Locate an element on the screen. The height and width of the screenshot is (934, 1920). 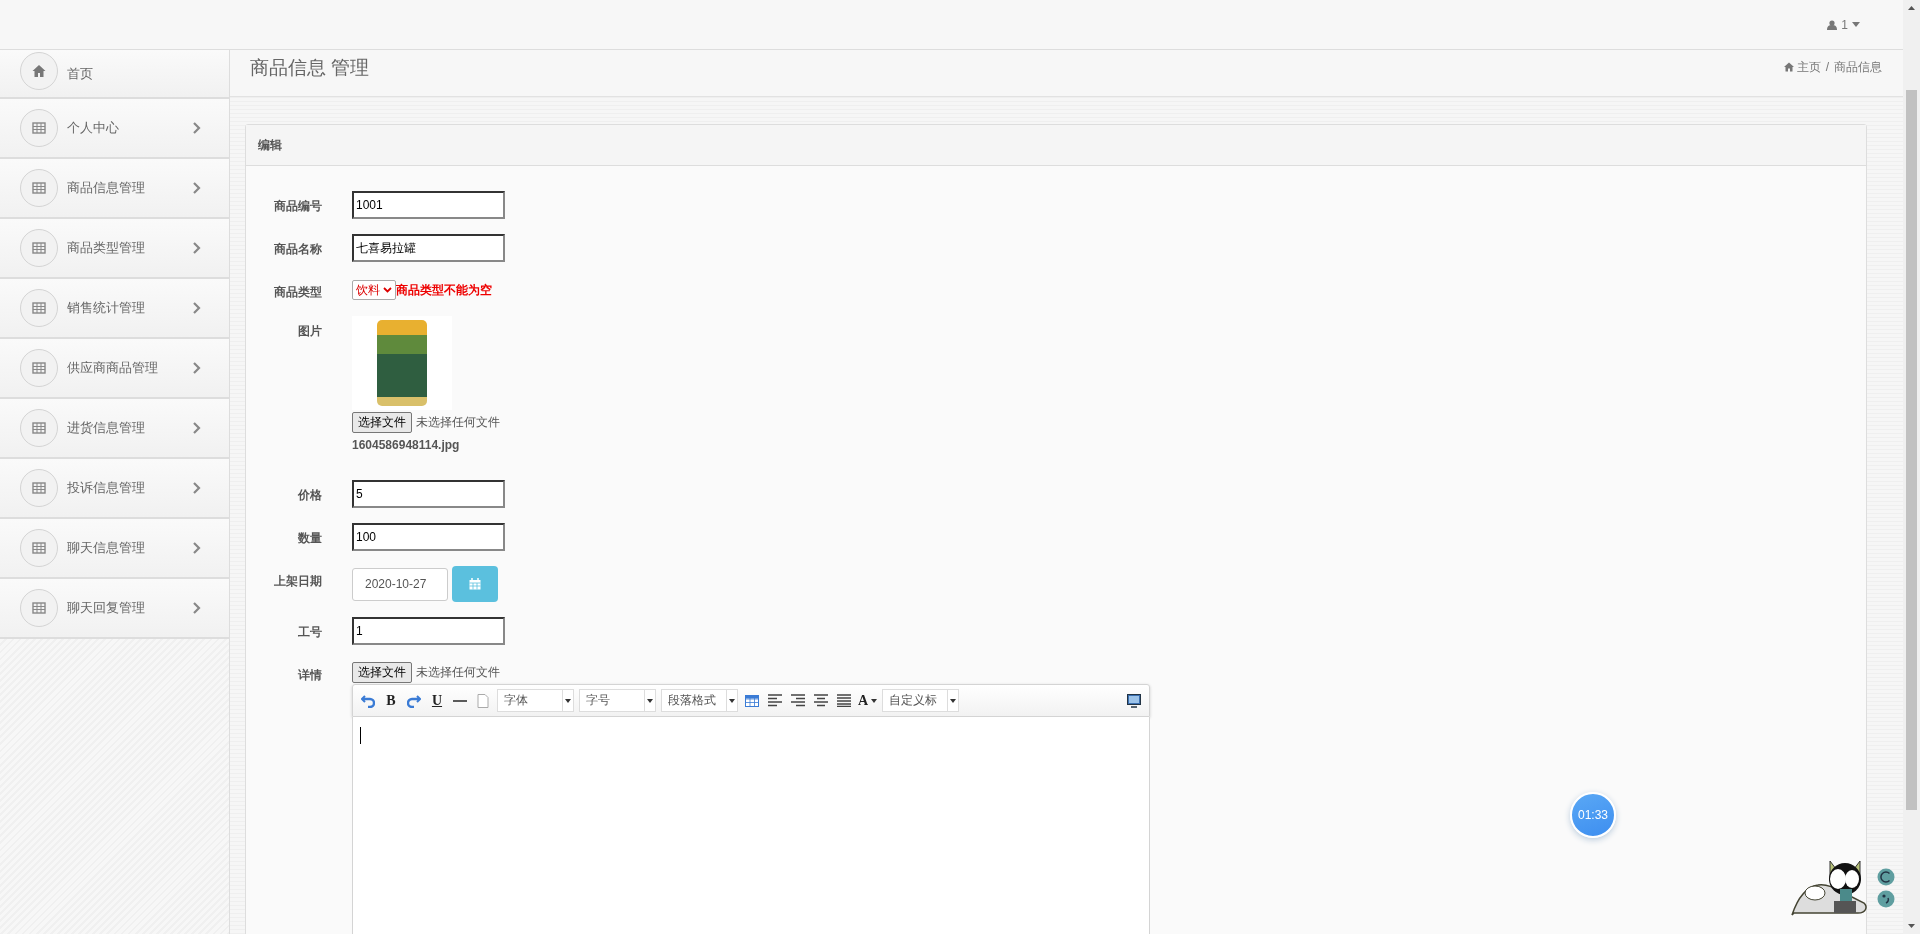
text-field: 5 is located at coordinates (428, 494).